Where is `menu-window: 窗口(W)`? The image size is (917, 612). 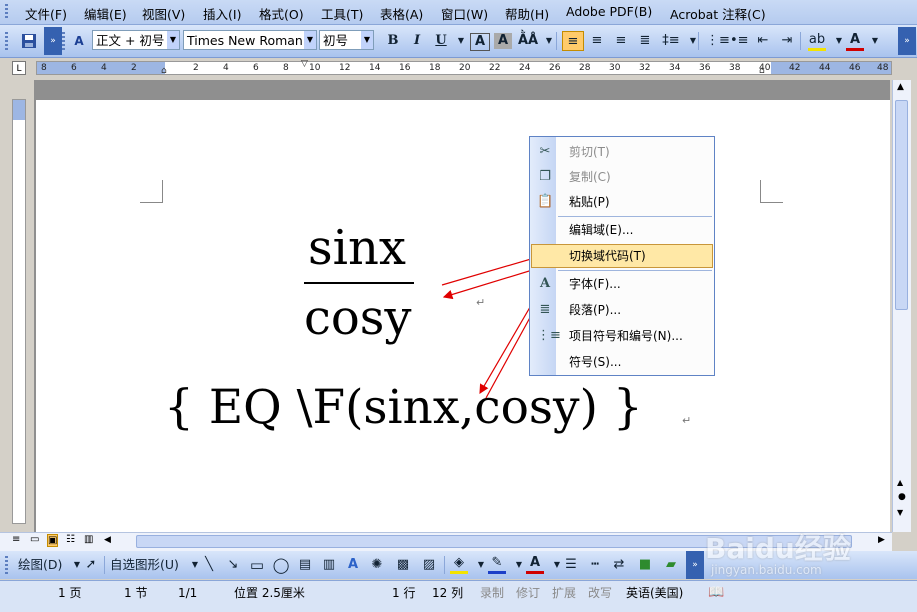
menu-window: 窗口(W) is located at coordinates (464, 13).